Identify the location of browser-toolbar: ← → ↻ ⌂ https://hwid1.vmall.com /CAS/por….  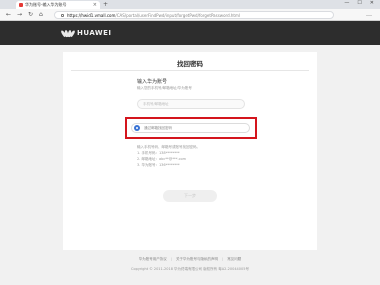
(190, 15).